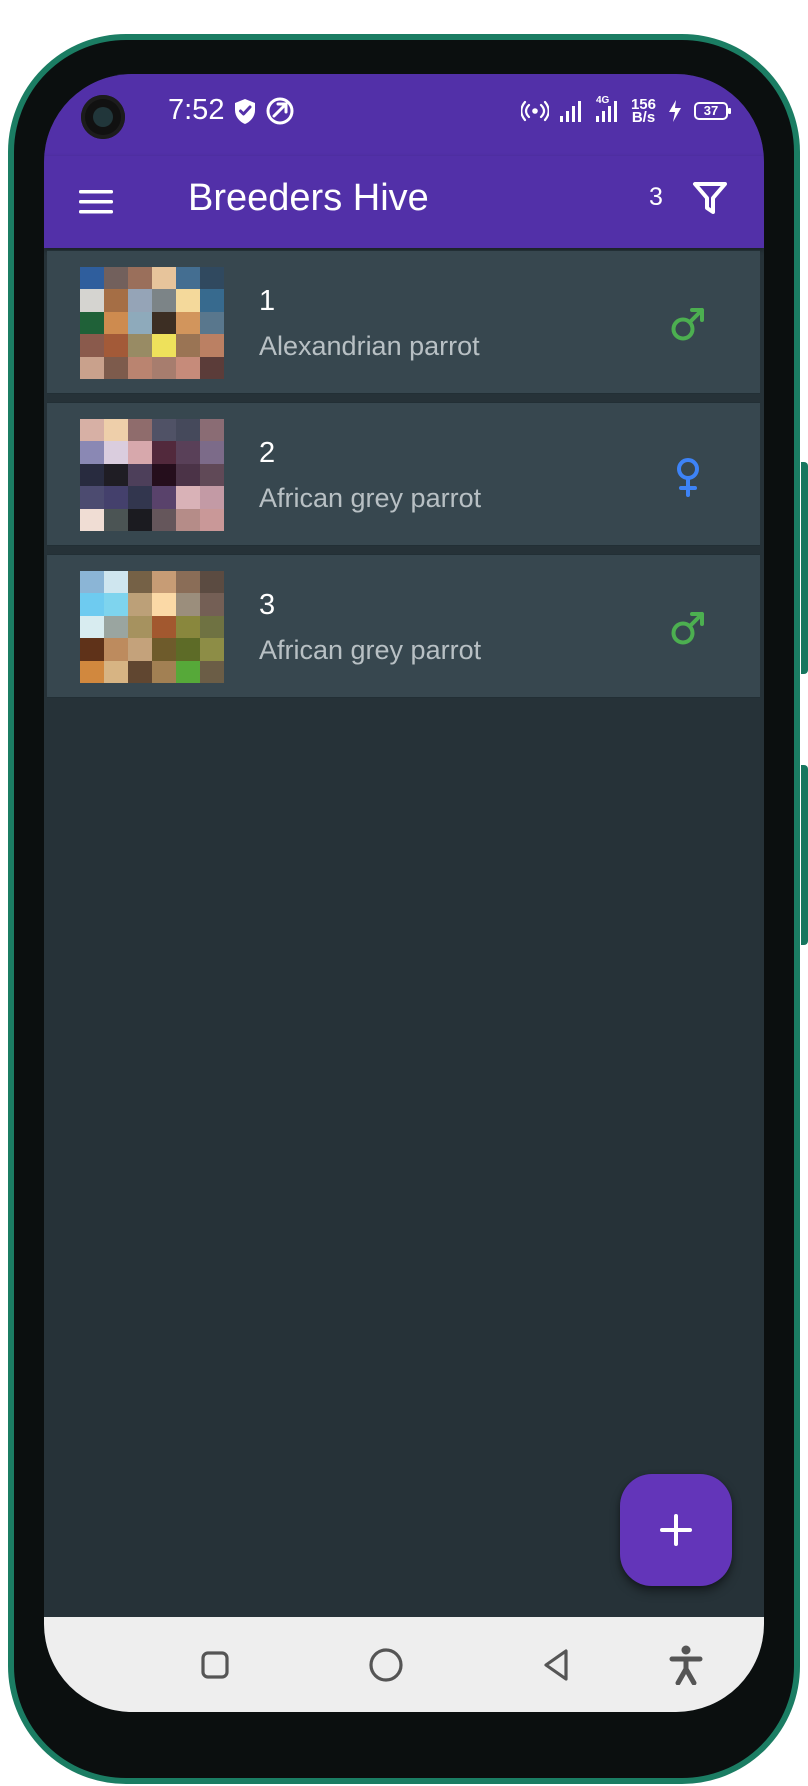  I want to click on page-title: Breeders Hive, so click(308, 198).